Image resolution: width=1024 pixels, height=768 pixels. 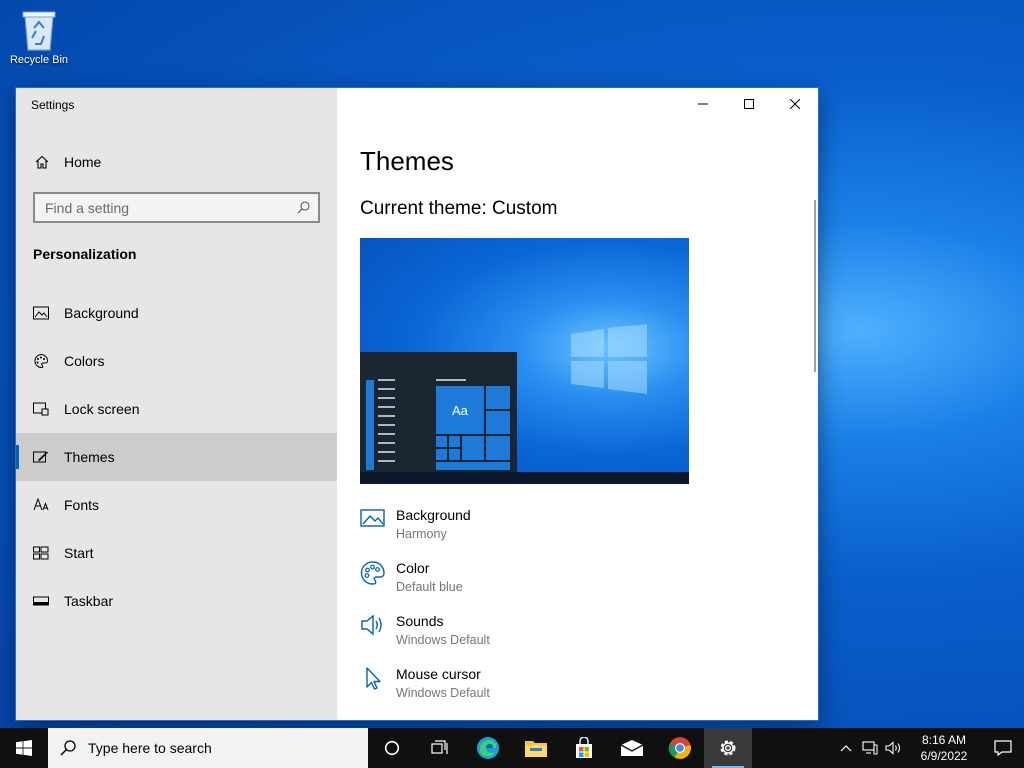 I want to click on start-menu-preview: Aa, so click(x=438, y=414).